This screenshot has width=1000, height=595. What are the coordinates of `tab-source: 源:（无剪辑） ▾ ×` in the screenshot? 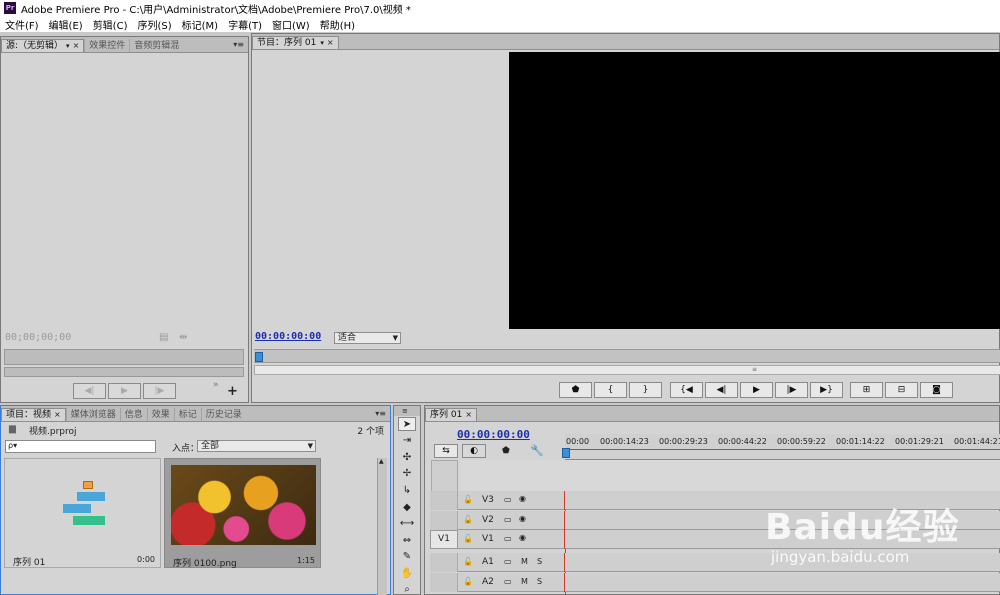 It's located at (43, 45).